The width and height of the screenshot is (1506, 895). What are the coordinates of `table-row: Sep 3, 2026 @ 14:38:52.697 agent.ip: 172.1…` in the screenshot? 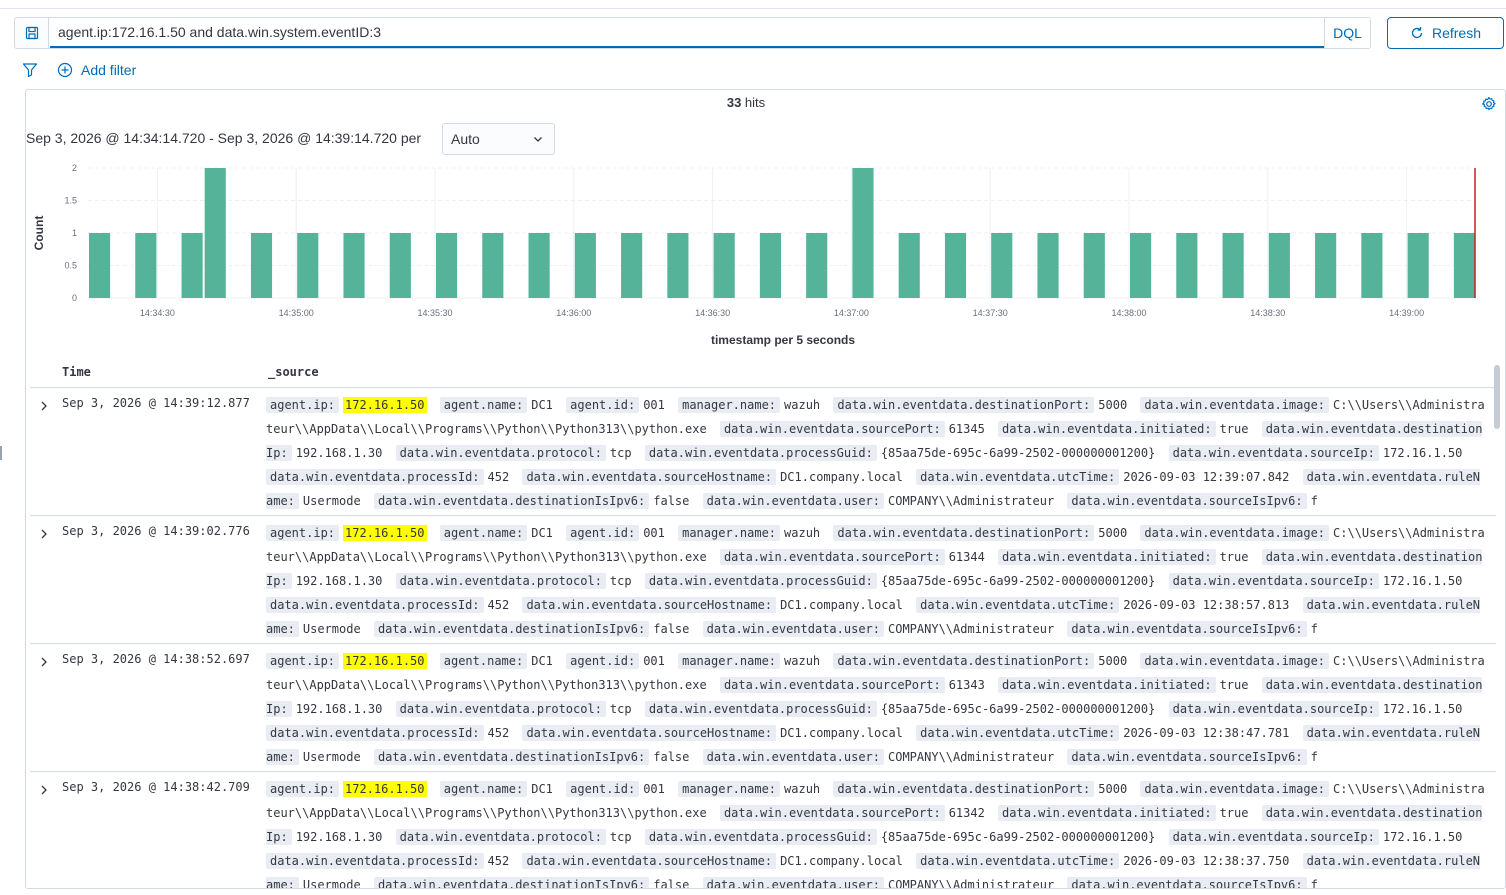 It's located at (763, 708).